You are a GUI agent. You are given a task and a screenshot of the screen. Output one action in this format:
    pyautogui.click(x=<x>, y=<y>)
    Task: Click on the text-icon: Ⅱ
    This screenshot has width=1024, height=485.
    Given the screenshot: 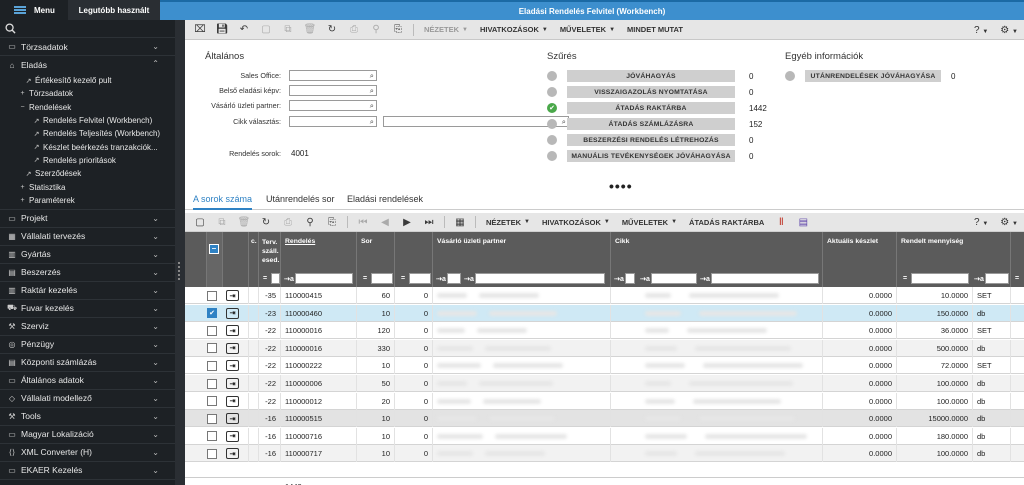 What is the action you would take?
    pyautogui.click(x=781, y=222)
    